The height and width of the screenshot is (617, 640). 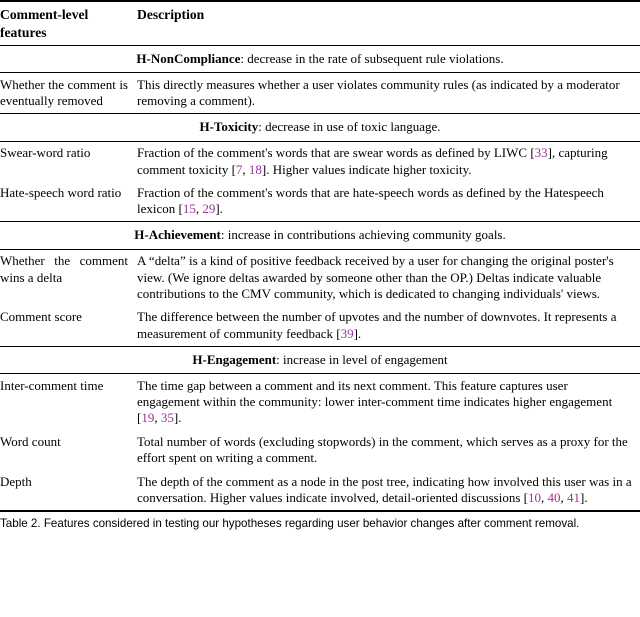 What do you see at coordinates (189, 208) in the screenshot?
I see `citation-ref: 15` at bounding box center [189, 208].